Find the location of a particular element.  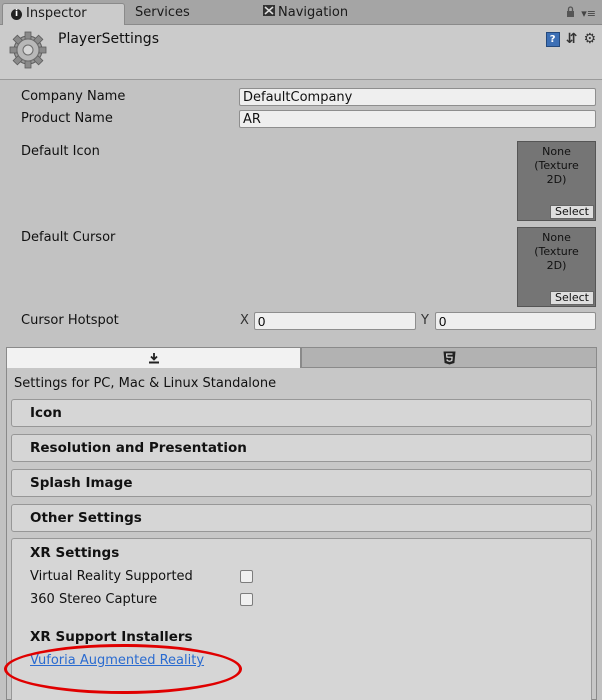

xr-settings-title: XR Settings is located at coordinates (74, 553).